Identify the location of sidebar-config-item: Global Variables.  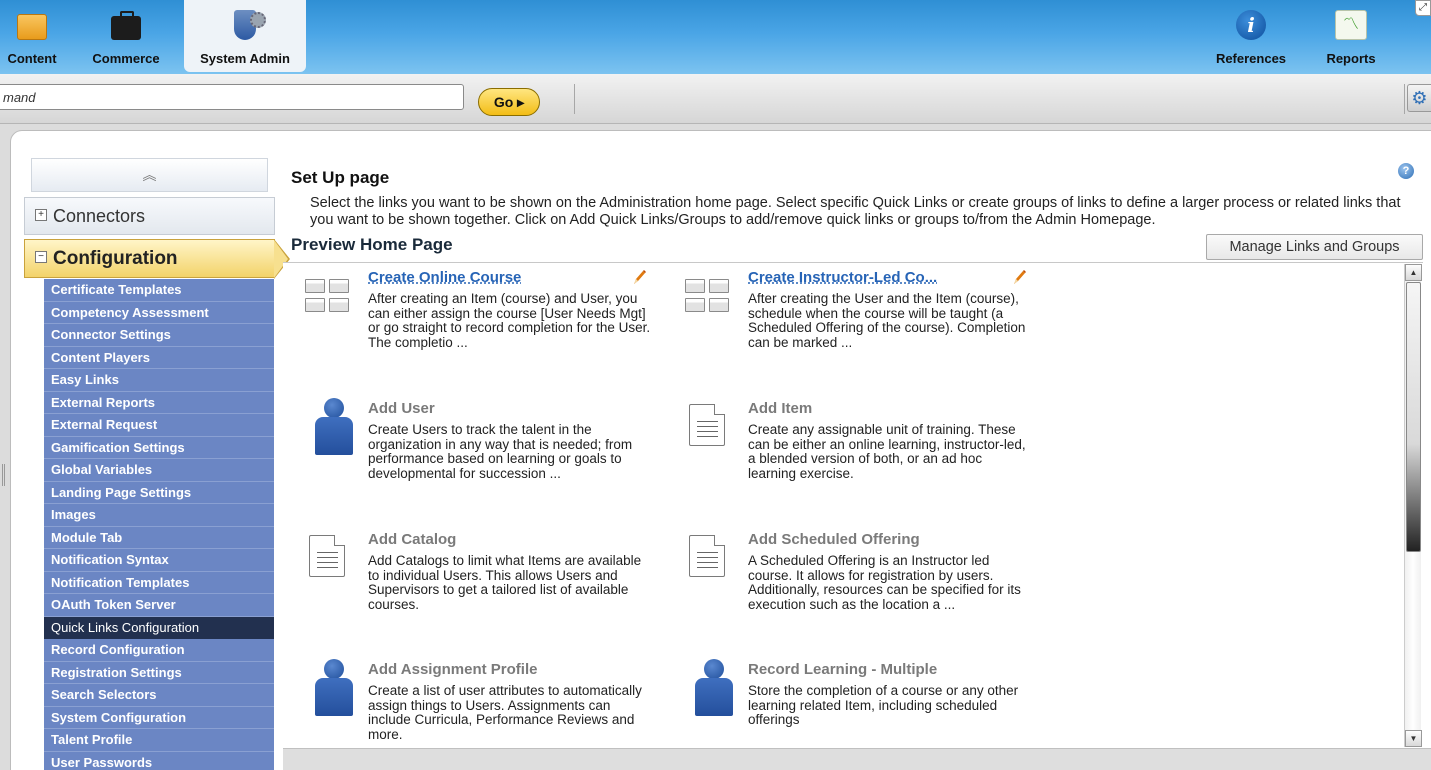
(159, 470).